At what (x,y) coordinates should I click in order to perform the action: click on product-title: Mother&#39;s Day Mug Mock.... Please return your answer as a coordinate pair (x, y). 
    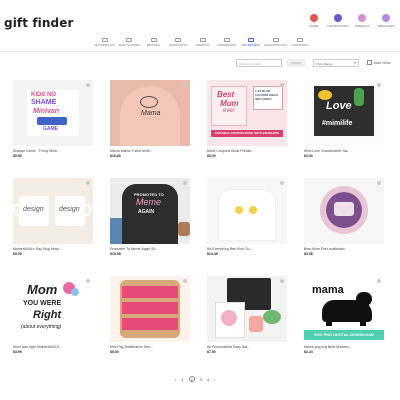
    Looking at the image, I should click on (53, 249).